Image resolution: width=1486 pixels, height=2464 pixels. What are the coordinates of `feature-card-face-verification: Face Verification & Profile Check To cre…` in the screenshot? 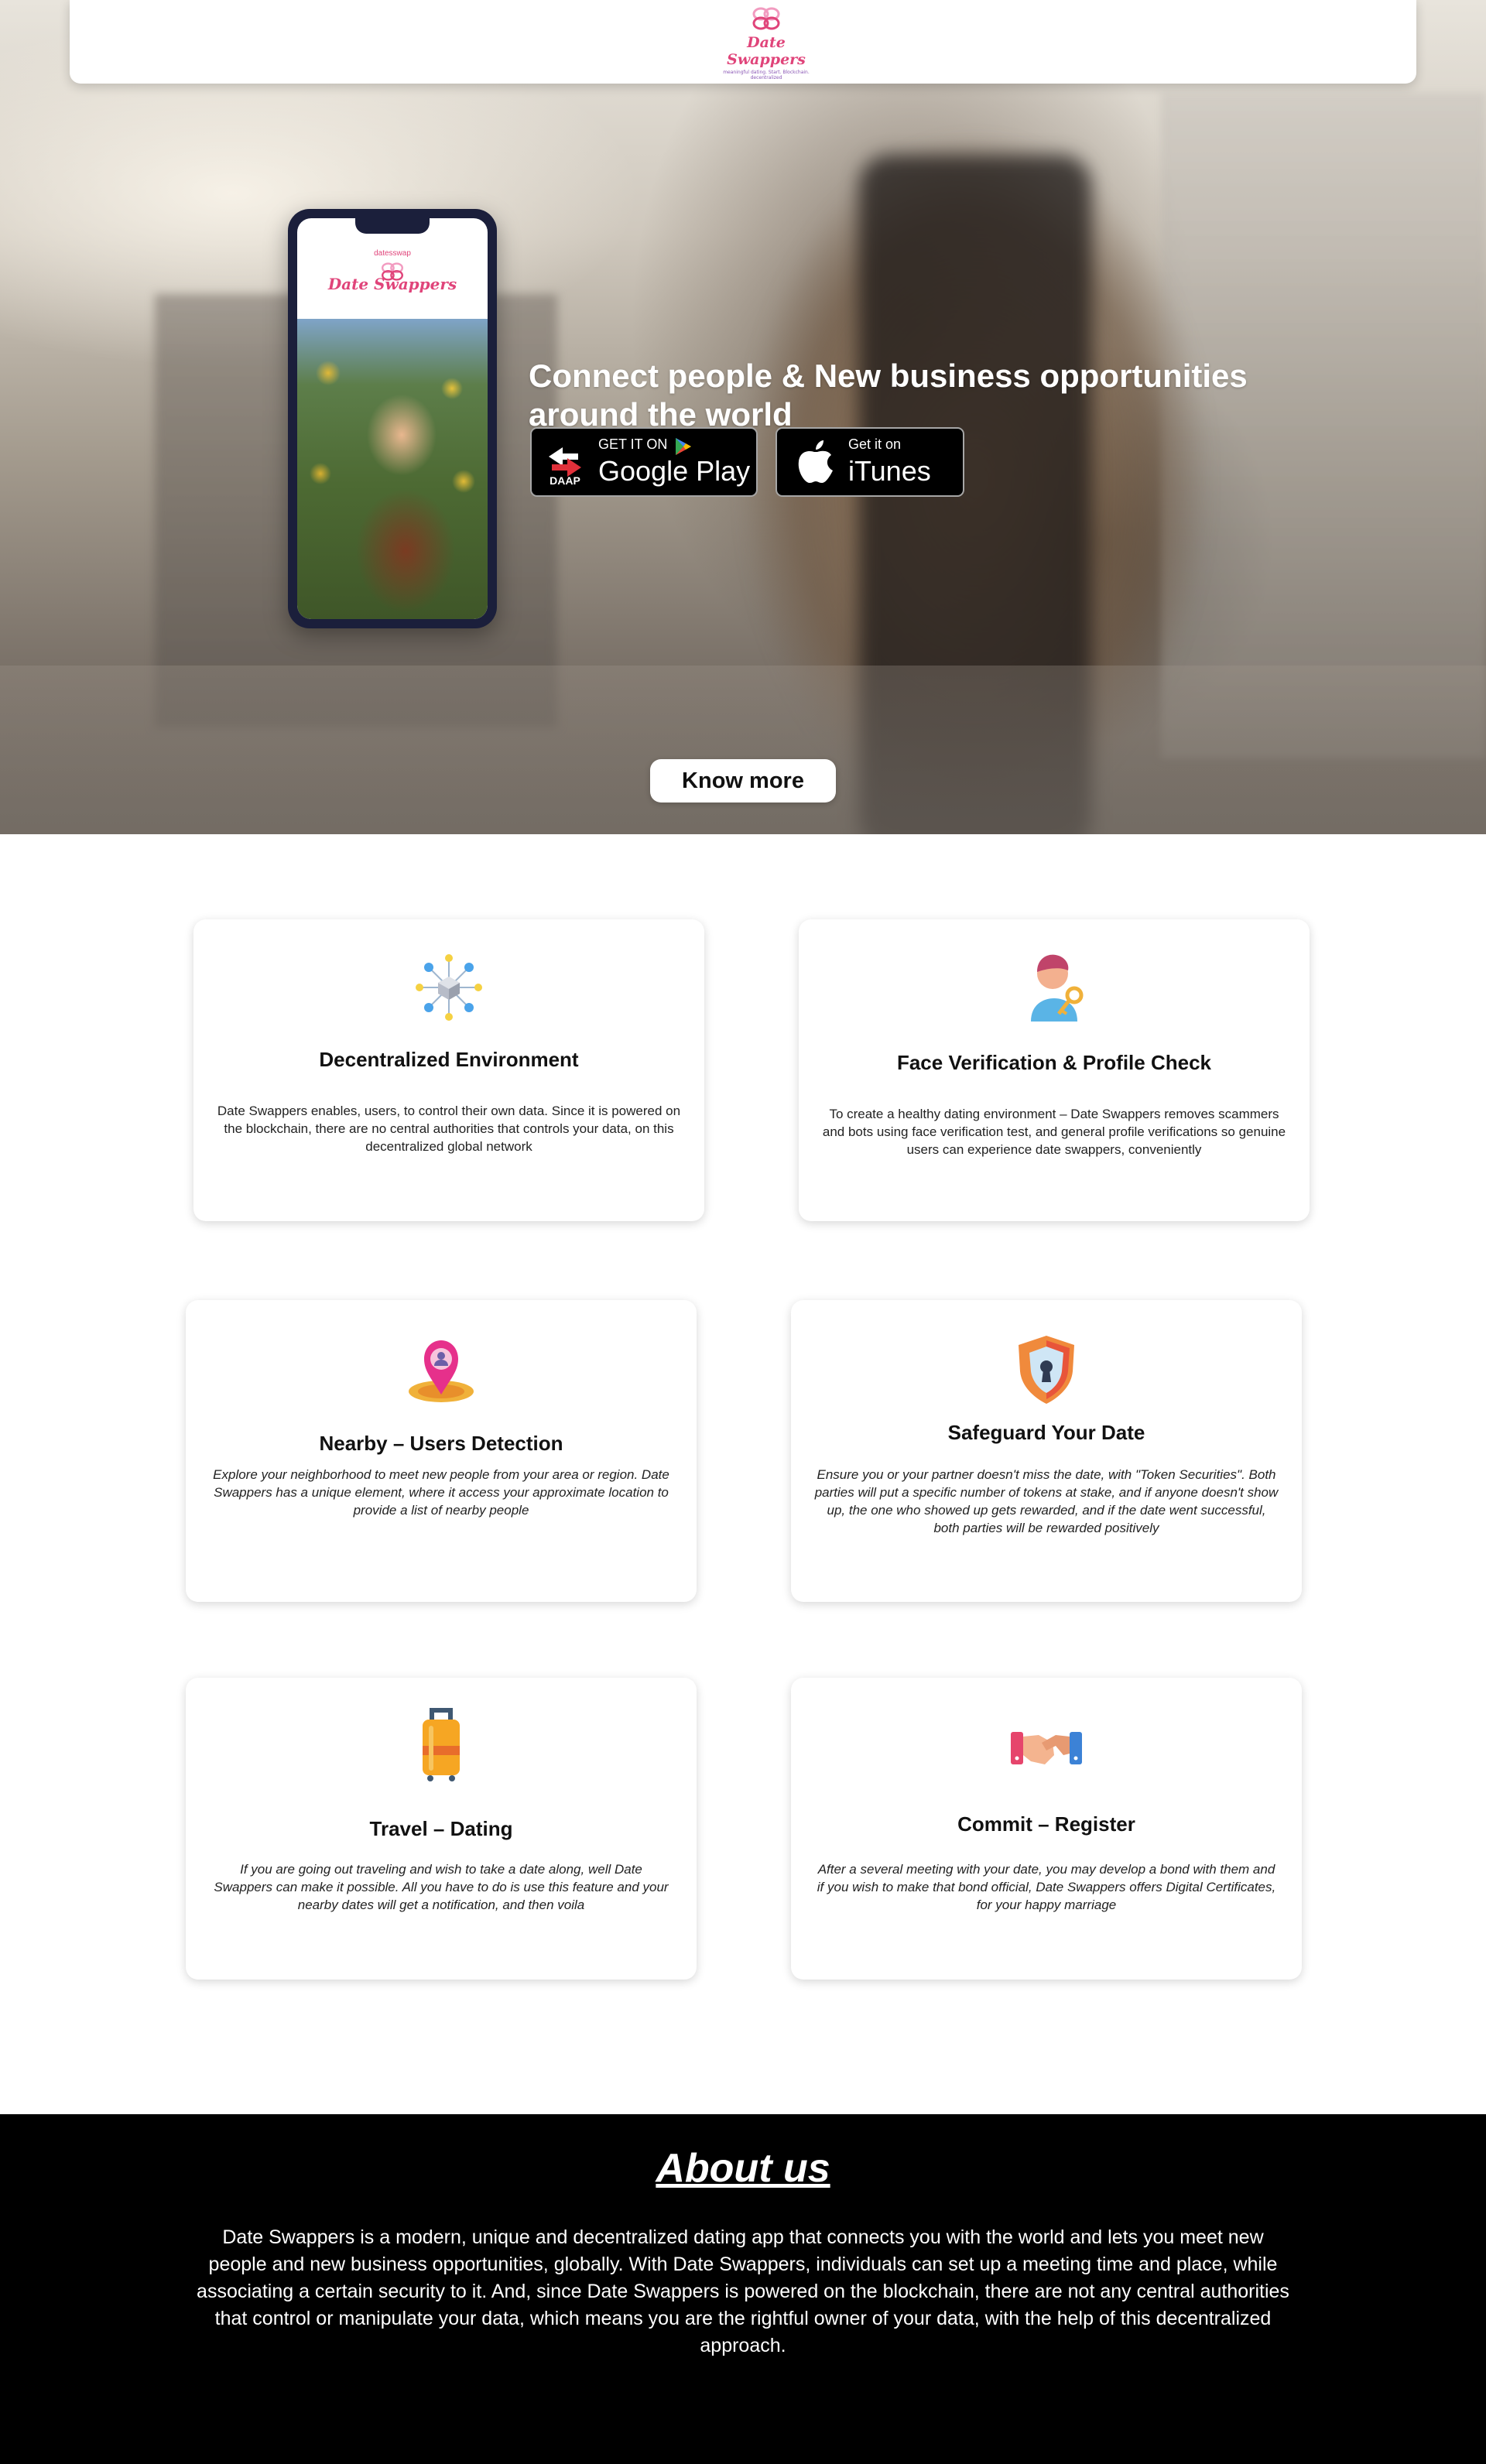 It's located at (1054, 1070).